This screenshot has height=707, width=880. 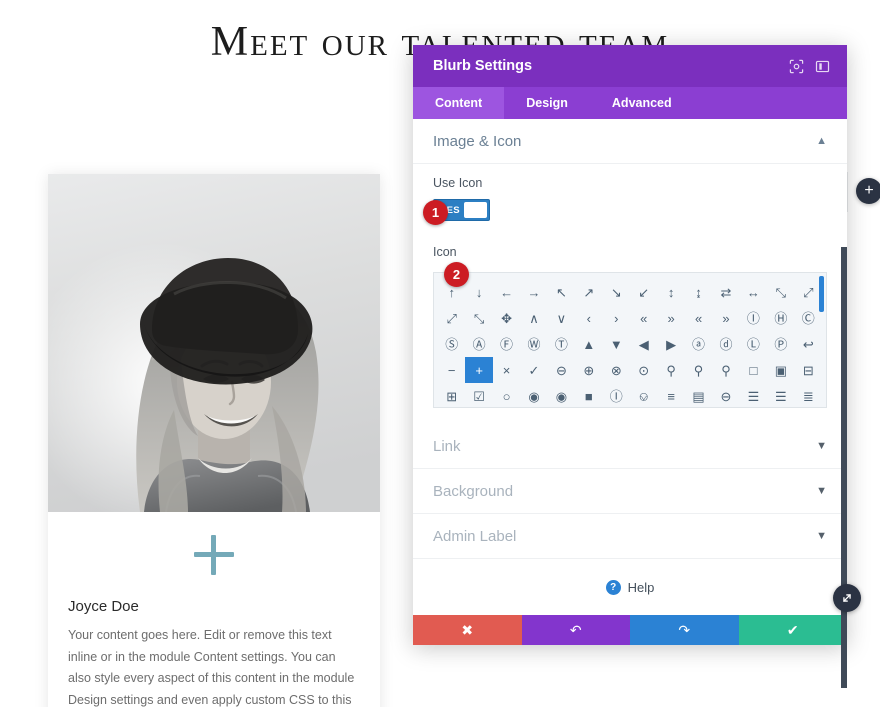 What do you see at coordinates (796, 66) in the screenshot?
I see `focus-mode-icon` at bounding box center [796, 66].